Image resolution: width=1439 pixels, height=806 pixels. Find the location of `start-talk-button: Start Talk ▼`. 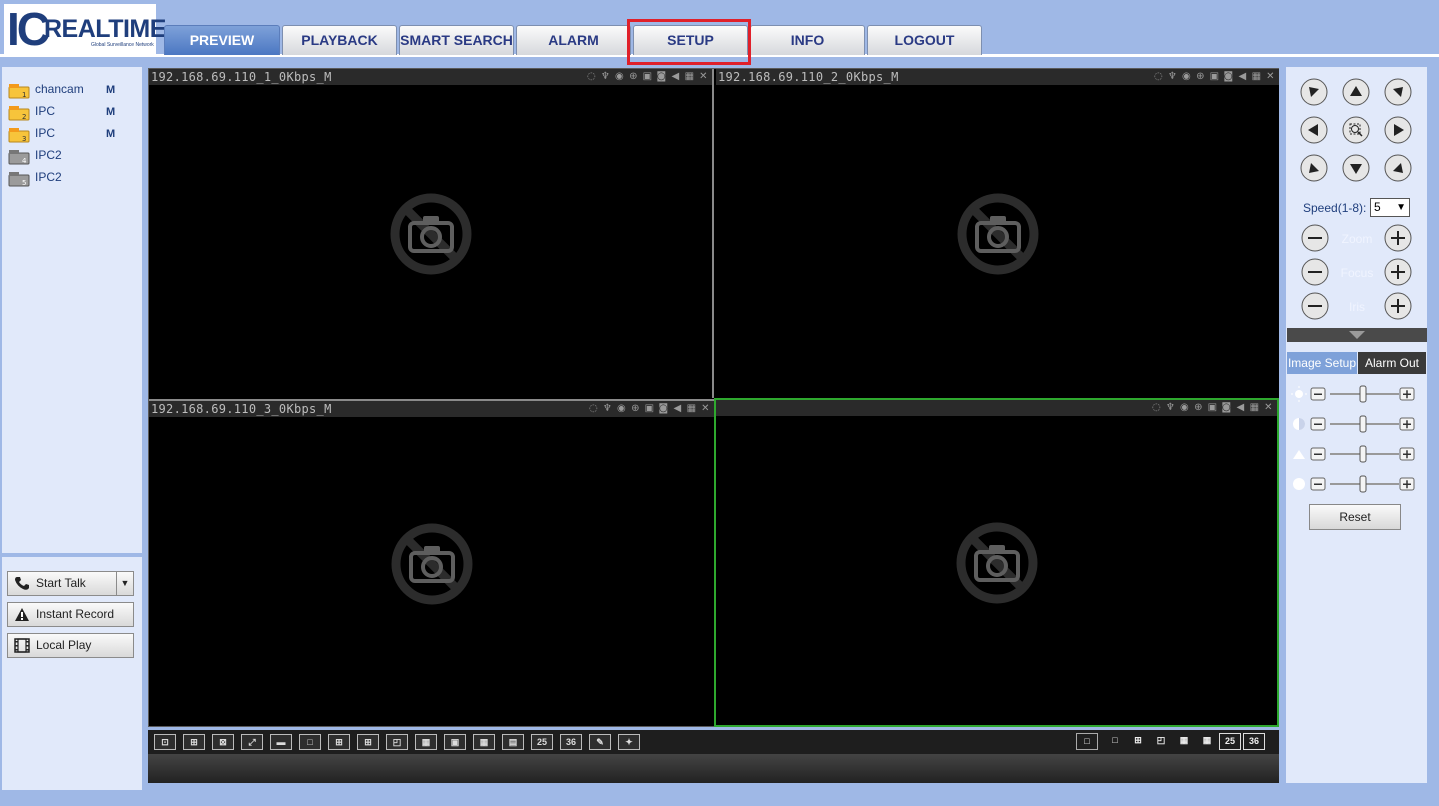

start-talk-button: Start Talk ▼ is located at coordinates (70, 583).